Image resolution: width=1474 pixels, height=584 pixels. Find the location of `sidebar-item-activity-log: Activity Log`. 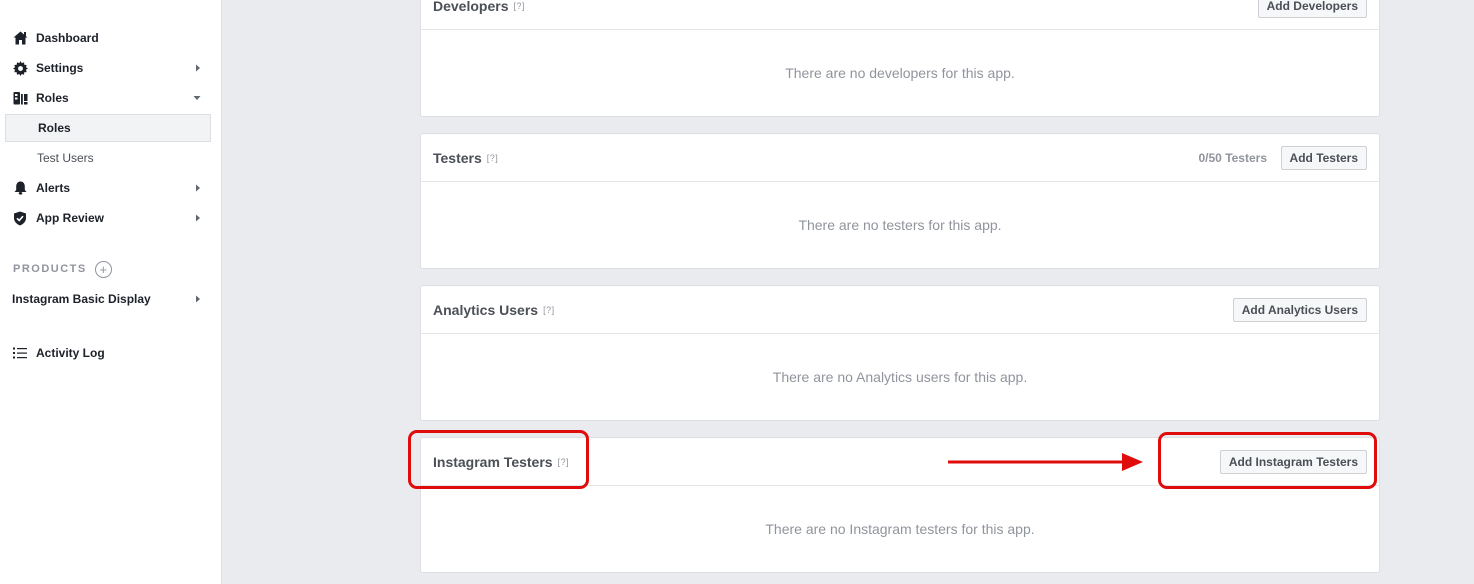

sidebar-item-activity-log: Activity Log is located at coordinates (105, 353).